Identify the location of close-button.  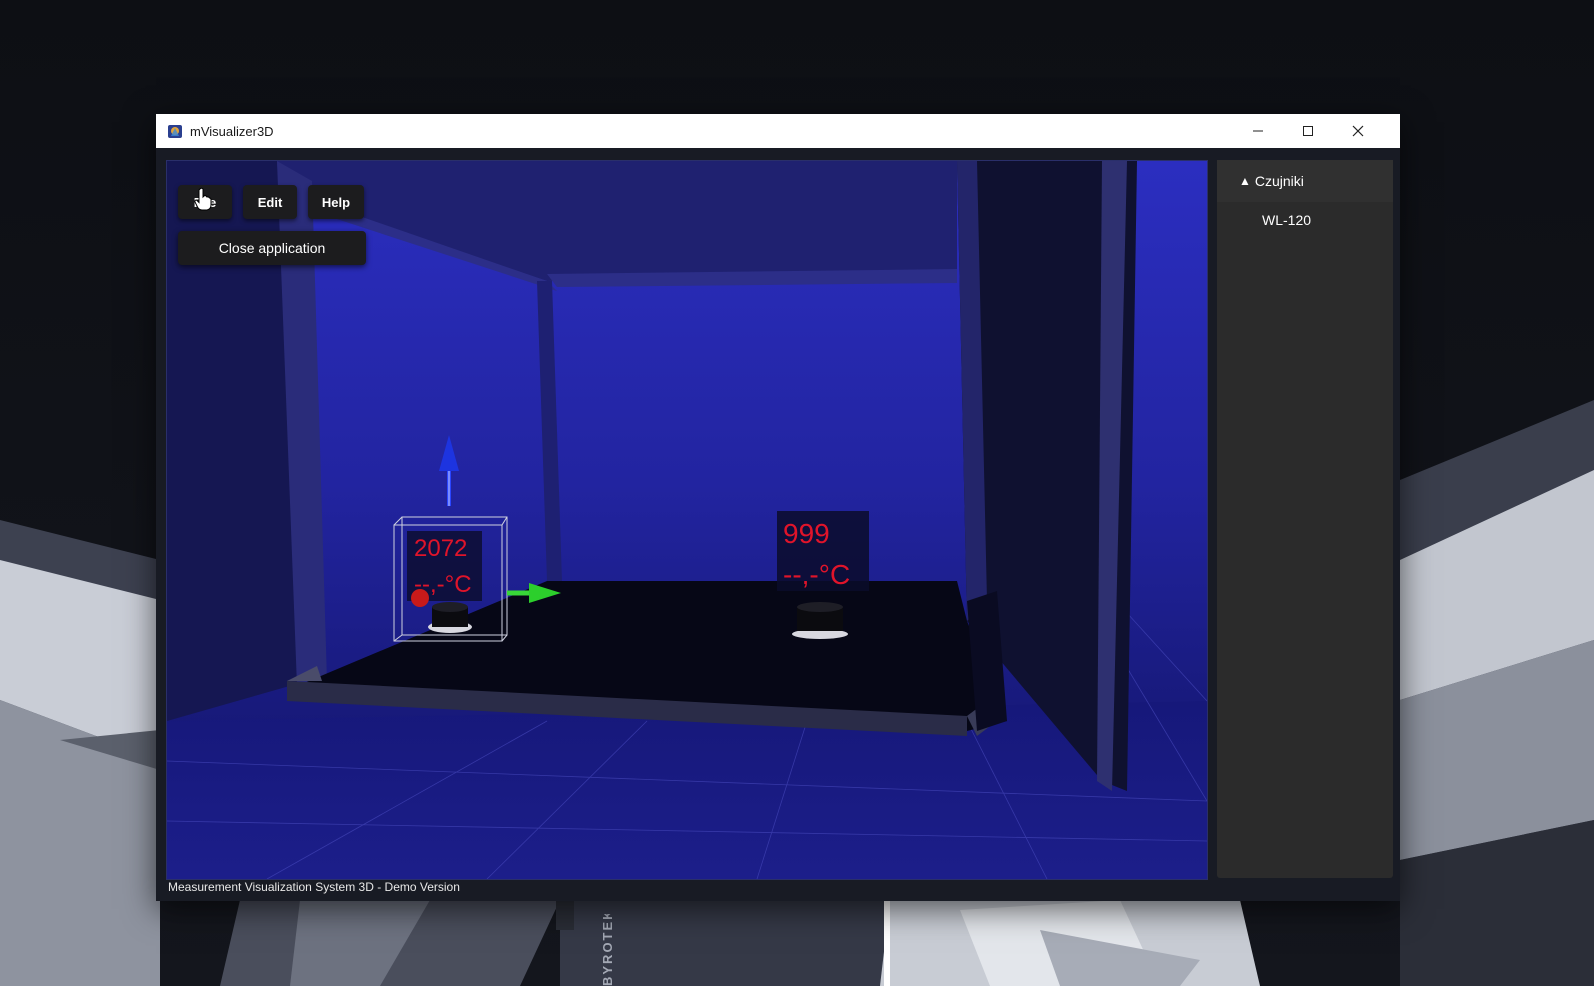
(1358, 131).